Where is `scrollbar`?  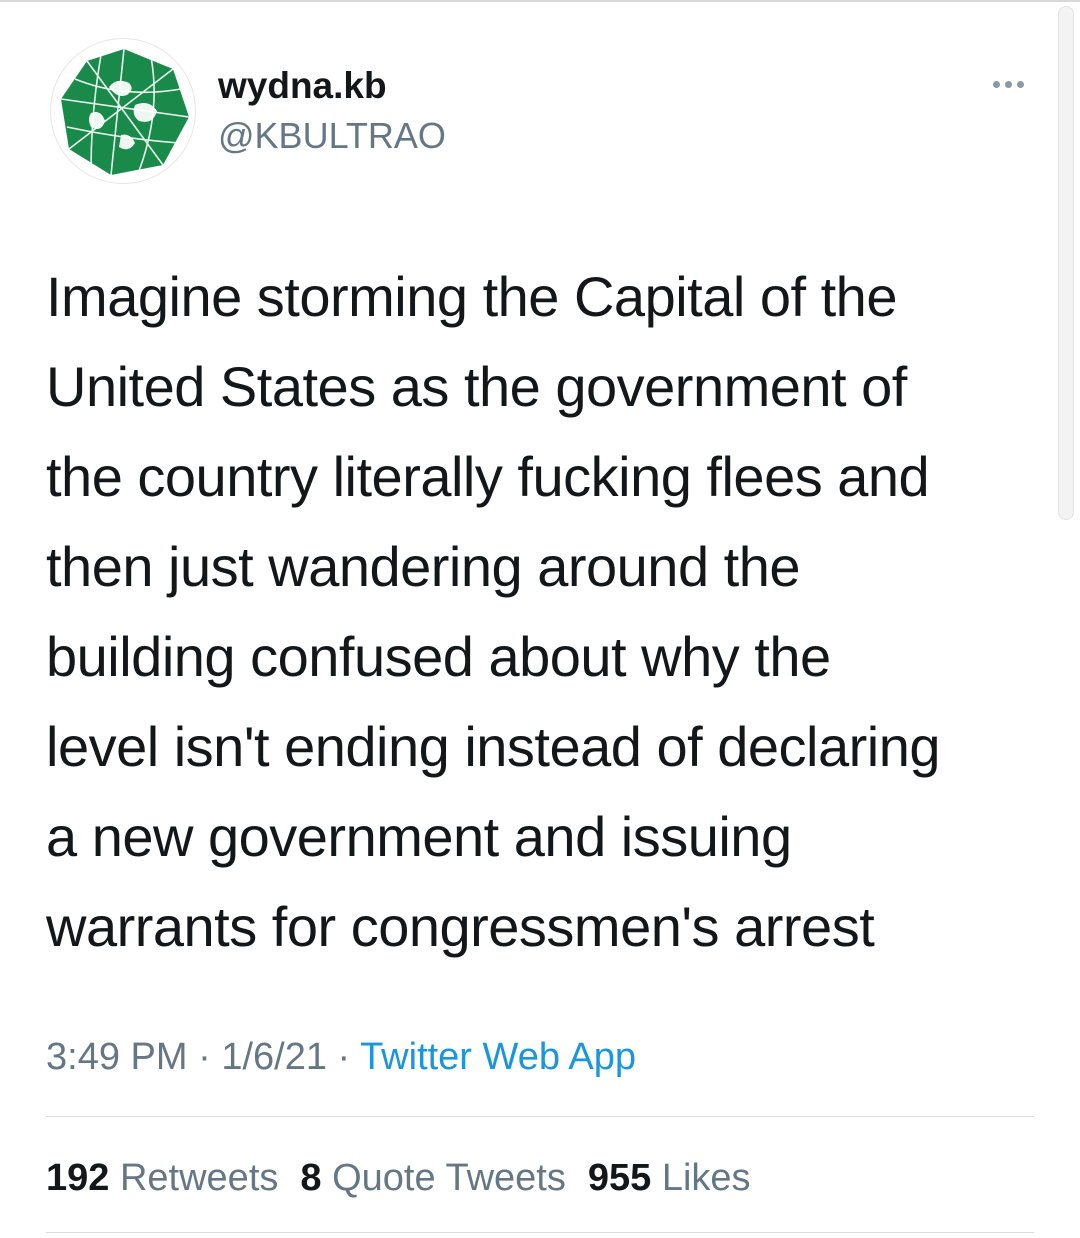
scrollbar is located at coordinates (1066, 263).